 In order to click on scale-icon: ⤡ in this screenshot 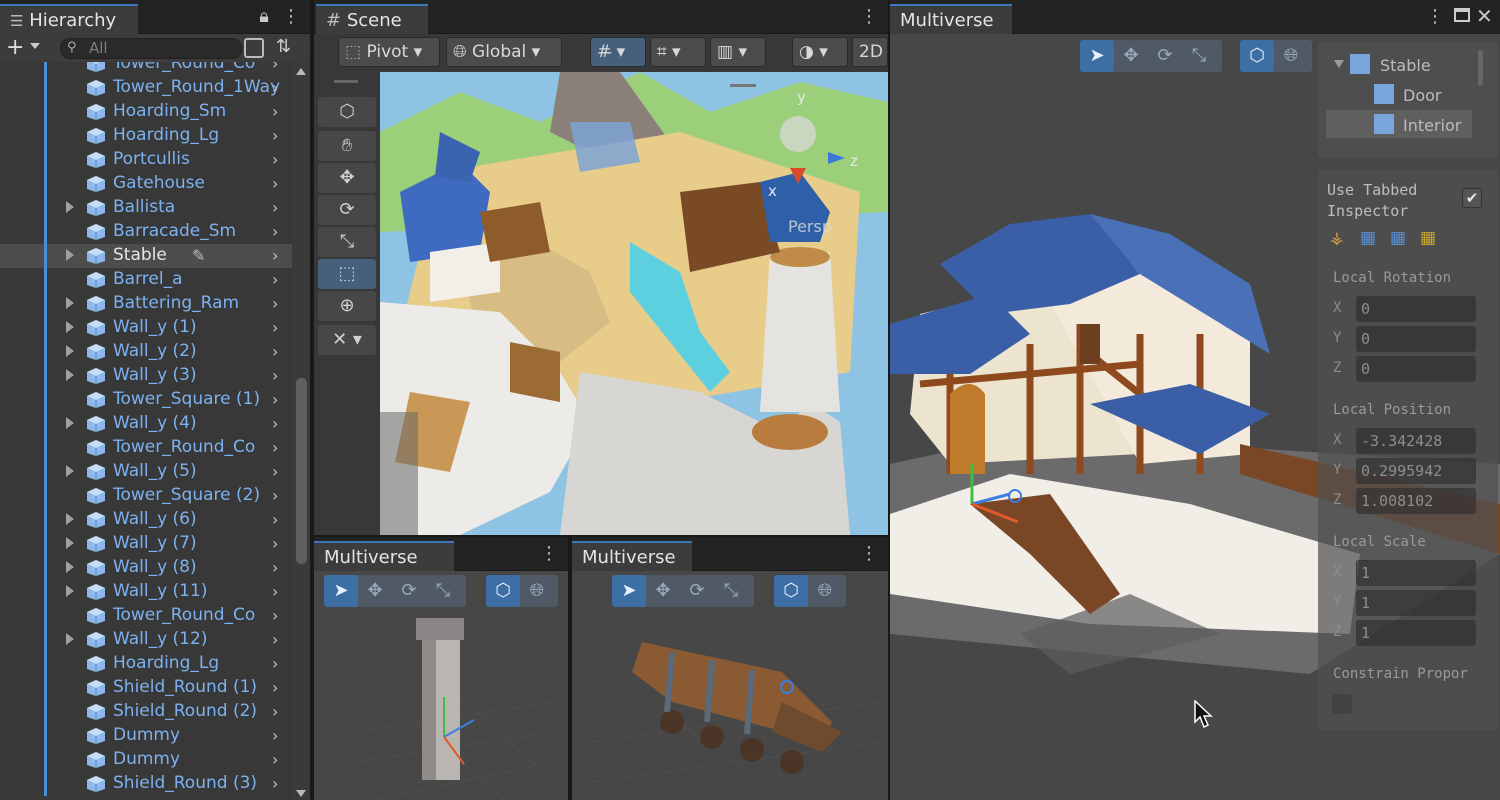, I will do `click(731, 591)`.